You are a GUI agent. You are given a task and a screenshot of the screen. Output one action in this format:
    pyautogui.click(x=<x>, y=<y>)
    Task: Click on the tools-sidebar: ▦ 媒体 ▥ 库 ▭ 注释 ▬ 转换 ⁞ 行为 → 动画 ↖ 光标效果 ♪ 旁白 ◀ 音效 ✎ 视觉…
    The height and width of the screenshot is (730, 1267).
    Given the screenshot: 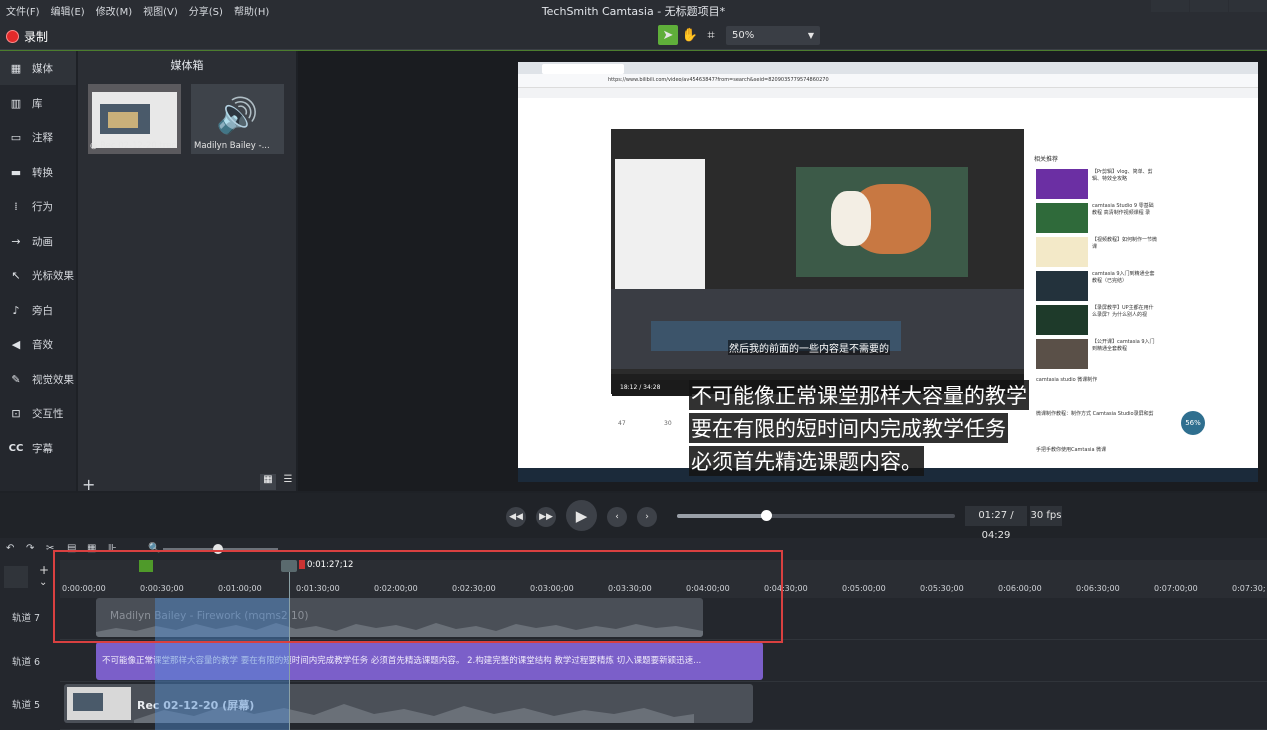 What is the action you would take?
    pyautogui.click(x=38, y=271)
    